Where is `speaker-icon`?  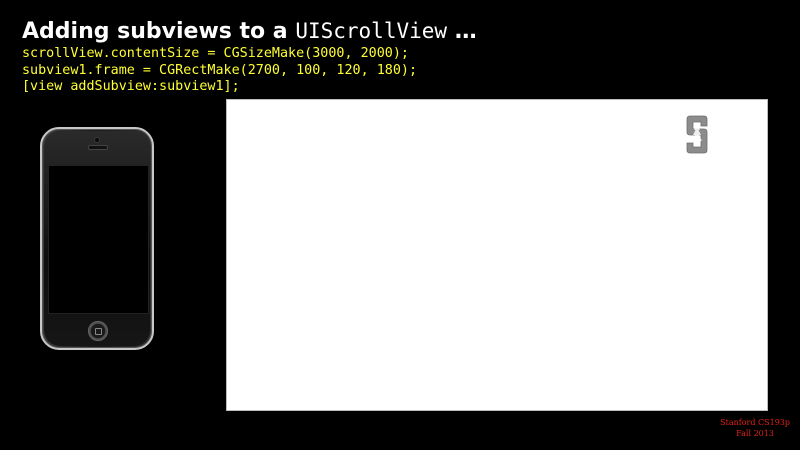
speaker-icon is located at coordinates (98, 147).